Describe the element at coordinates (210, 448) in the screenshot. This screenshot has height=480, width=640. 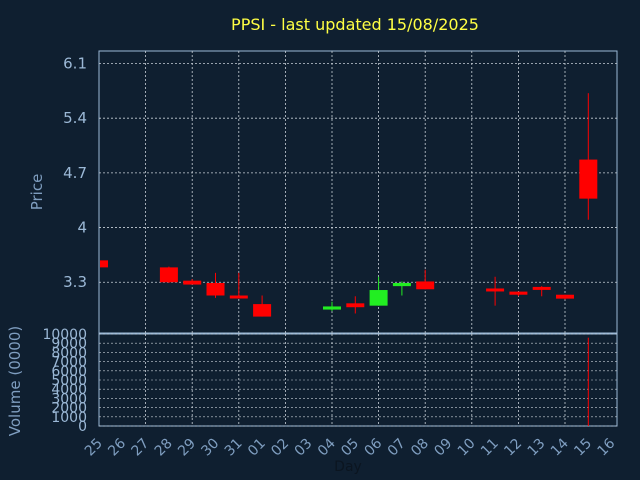
I see `day-tick-label: 30` at that location.